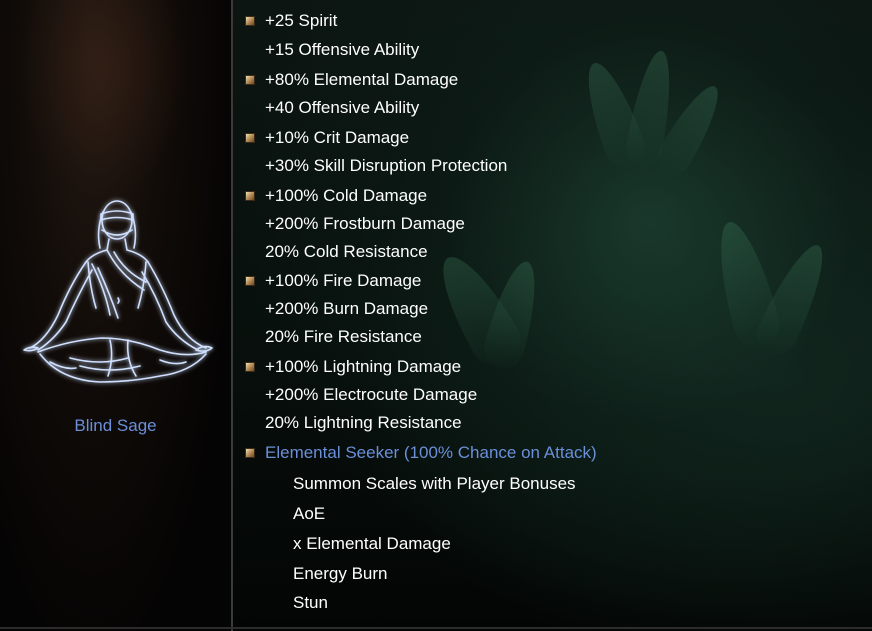  What do you see at coordinates (365, 223) in the screenshot?
I see `bonus-text: +200% Frostburn Damage` at bounding box center [365, 223].